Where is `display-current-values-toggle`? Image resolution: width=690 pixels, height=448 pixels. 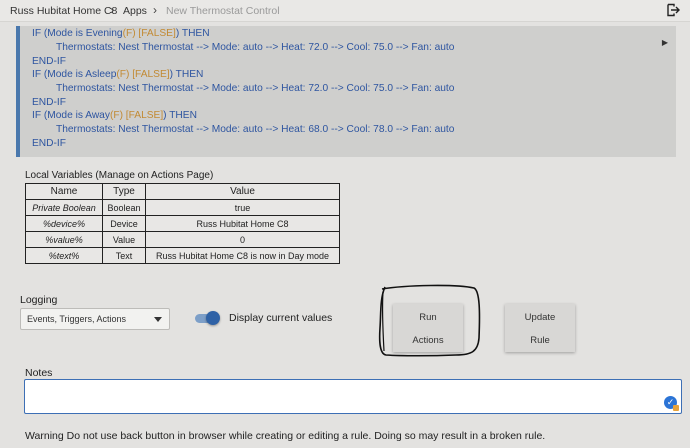 display-current-values-toggle is located at coordinates (207, 318).